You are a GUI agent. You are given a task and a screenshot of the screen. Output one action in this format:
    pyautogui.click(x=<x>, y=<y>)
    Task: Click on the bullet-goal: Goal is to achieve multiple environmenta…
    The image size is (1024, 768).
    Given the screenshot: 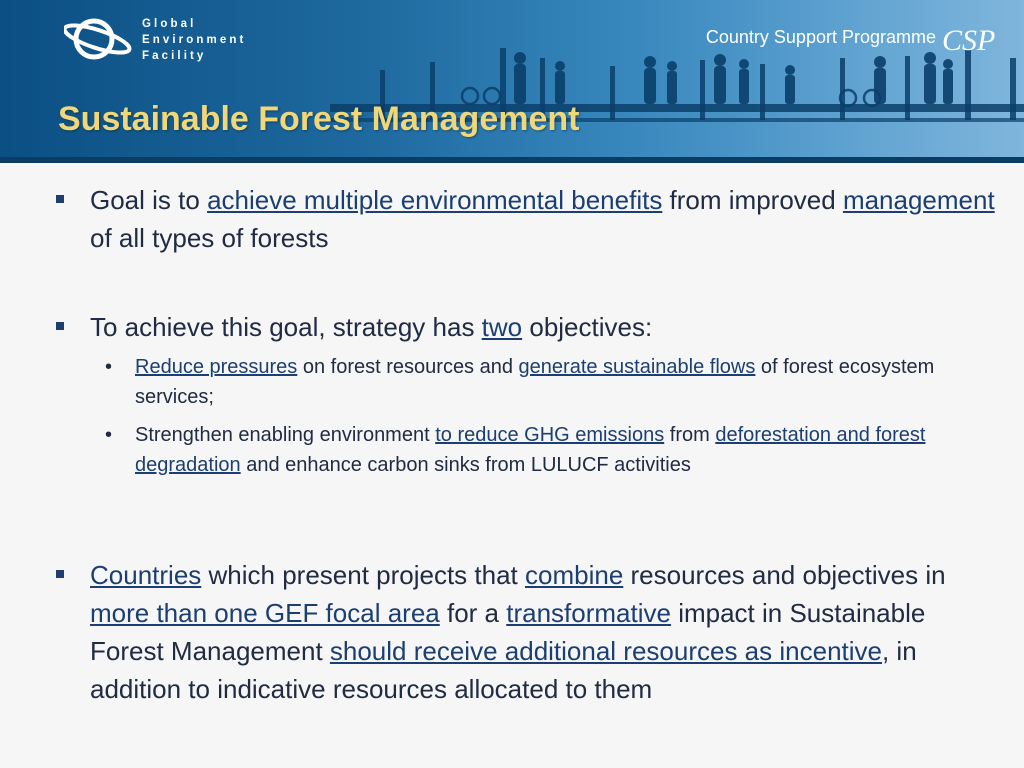 What is the action you would take?
    pyautogui.click(x=528, y=219)
    